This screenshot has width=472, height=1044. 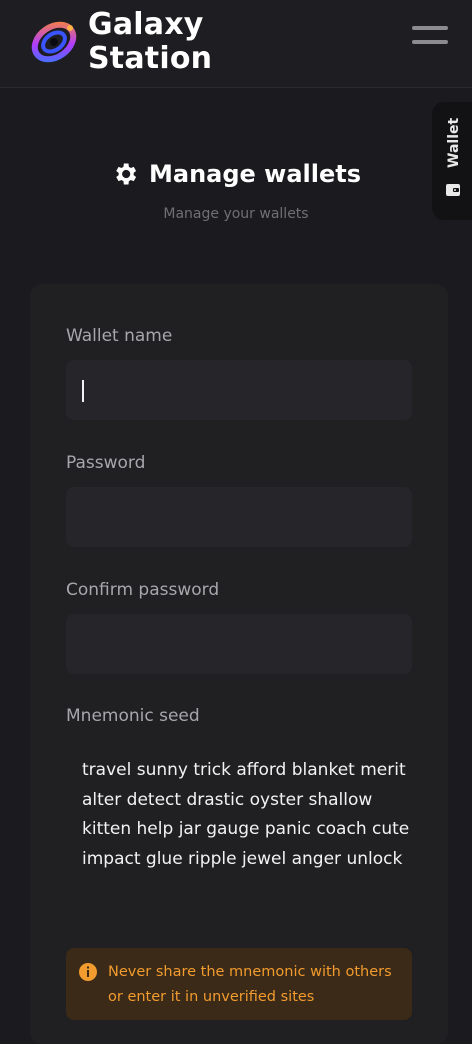 I want to click on galaxy-station-logo, so click(x=54, y=42).